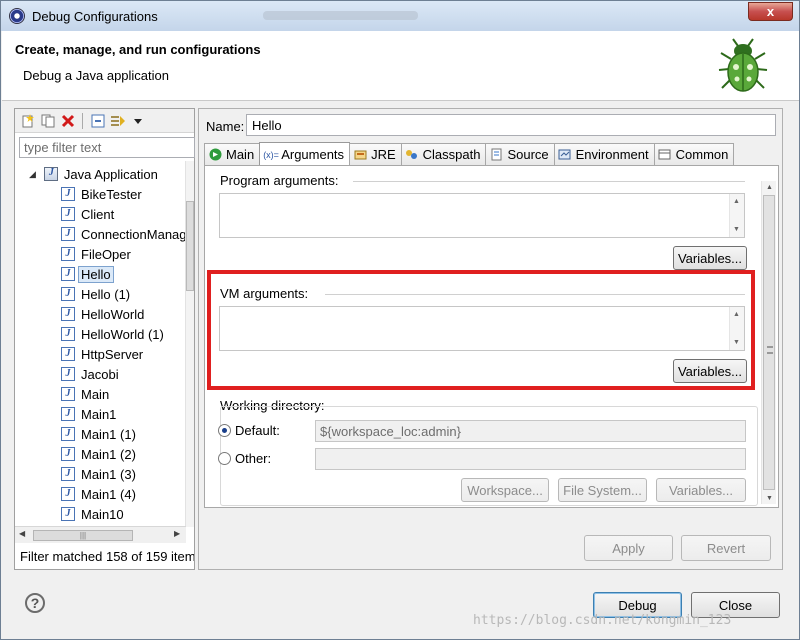 The image size is (800, 640). I want to click on tree-item: J Client, so click(87, 214).